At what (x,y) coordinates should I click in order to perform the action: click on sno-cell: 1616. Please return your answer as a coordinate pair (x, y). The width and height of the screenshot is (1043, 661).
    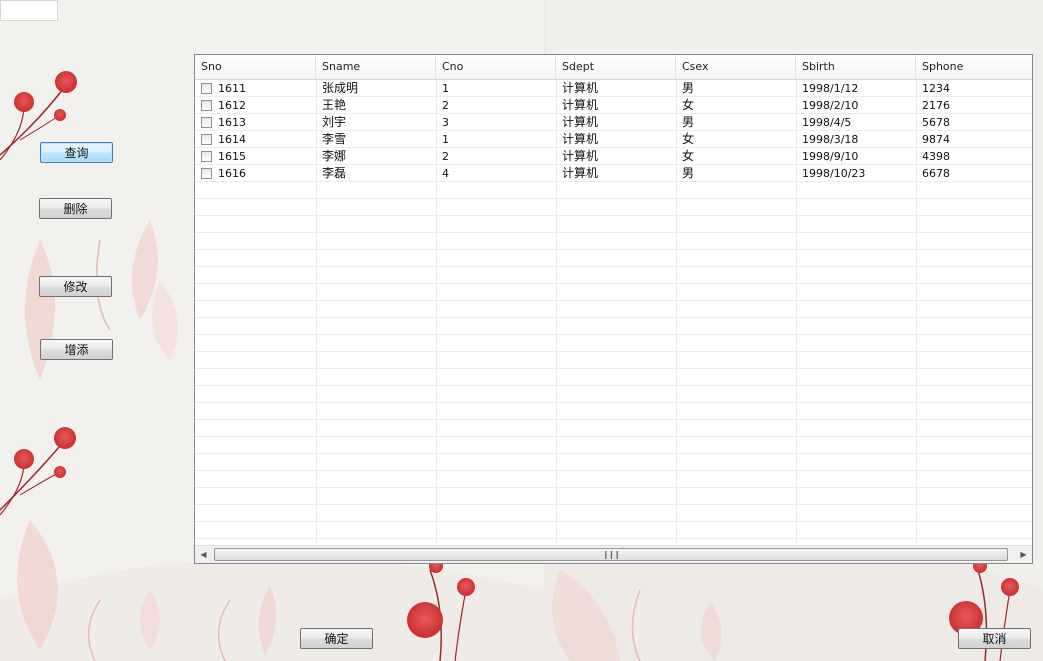
    Looking at the image, I should click on (255, 173).